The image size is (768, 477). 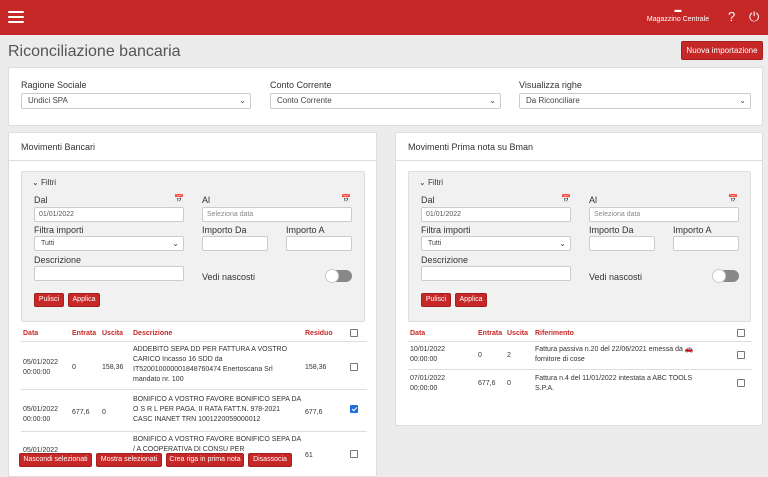 What do you see at coordinates (428, 354) in the screenshot?
I see `row1-data: 10/01/2022 00:00:00` at bounding box center [428, 354].